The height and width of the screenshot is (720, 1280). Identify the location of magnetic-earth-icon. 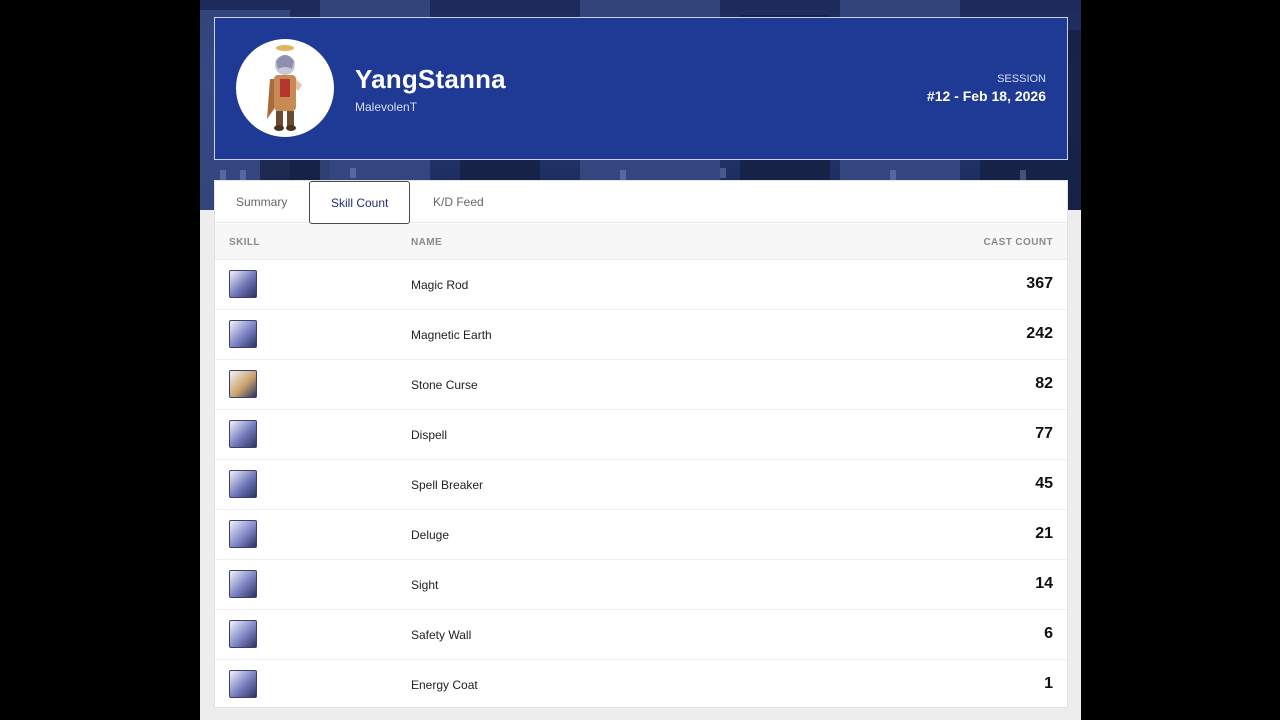
(243, 334).